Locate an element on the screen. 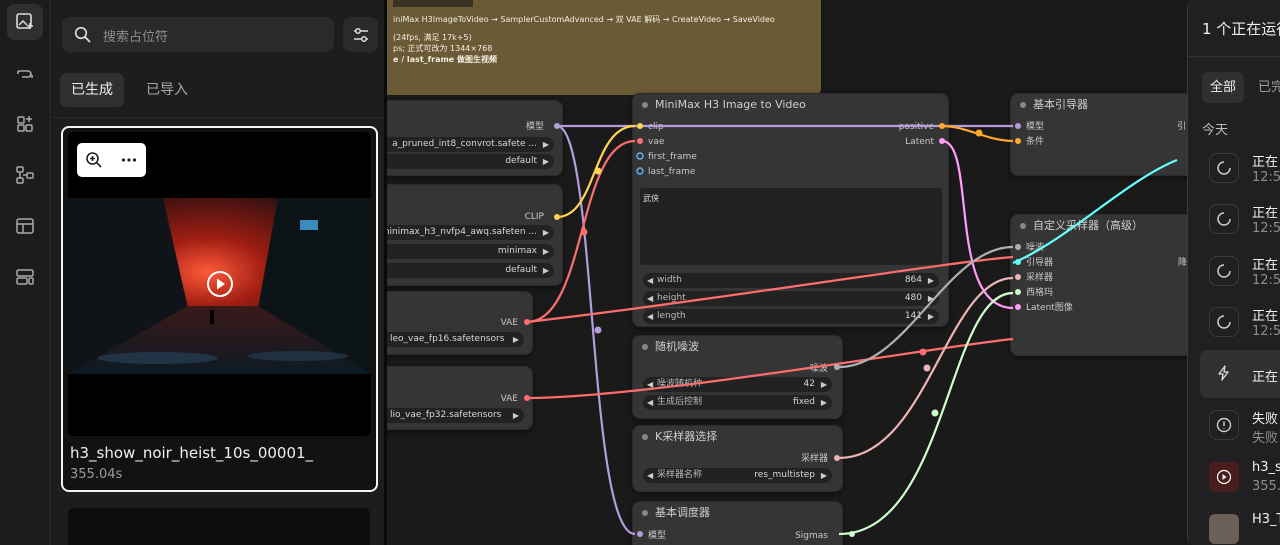 This screenshot has width=1280, height=545. widget-clip-file: minimax_h3_nvfp4_awq.safeten ... ▶ is located at coordinates (470, 232).